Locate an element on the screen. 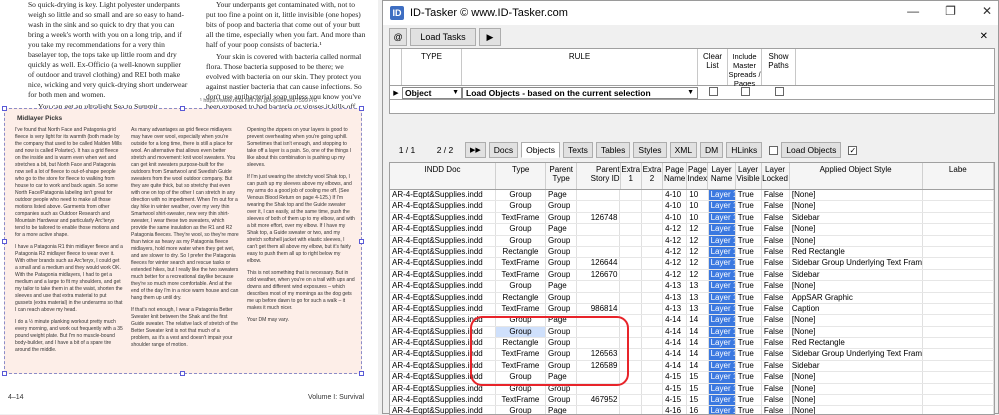  tab-objects: Objects is located at coordinates (540, 150).